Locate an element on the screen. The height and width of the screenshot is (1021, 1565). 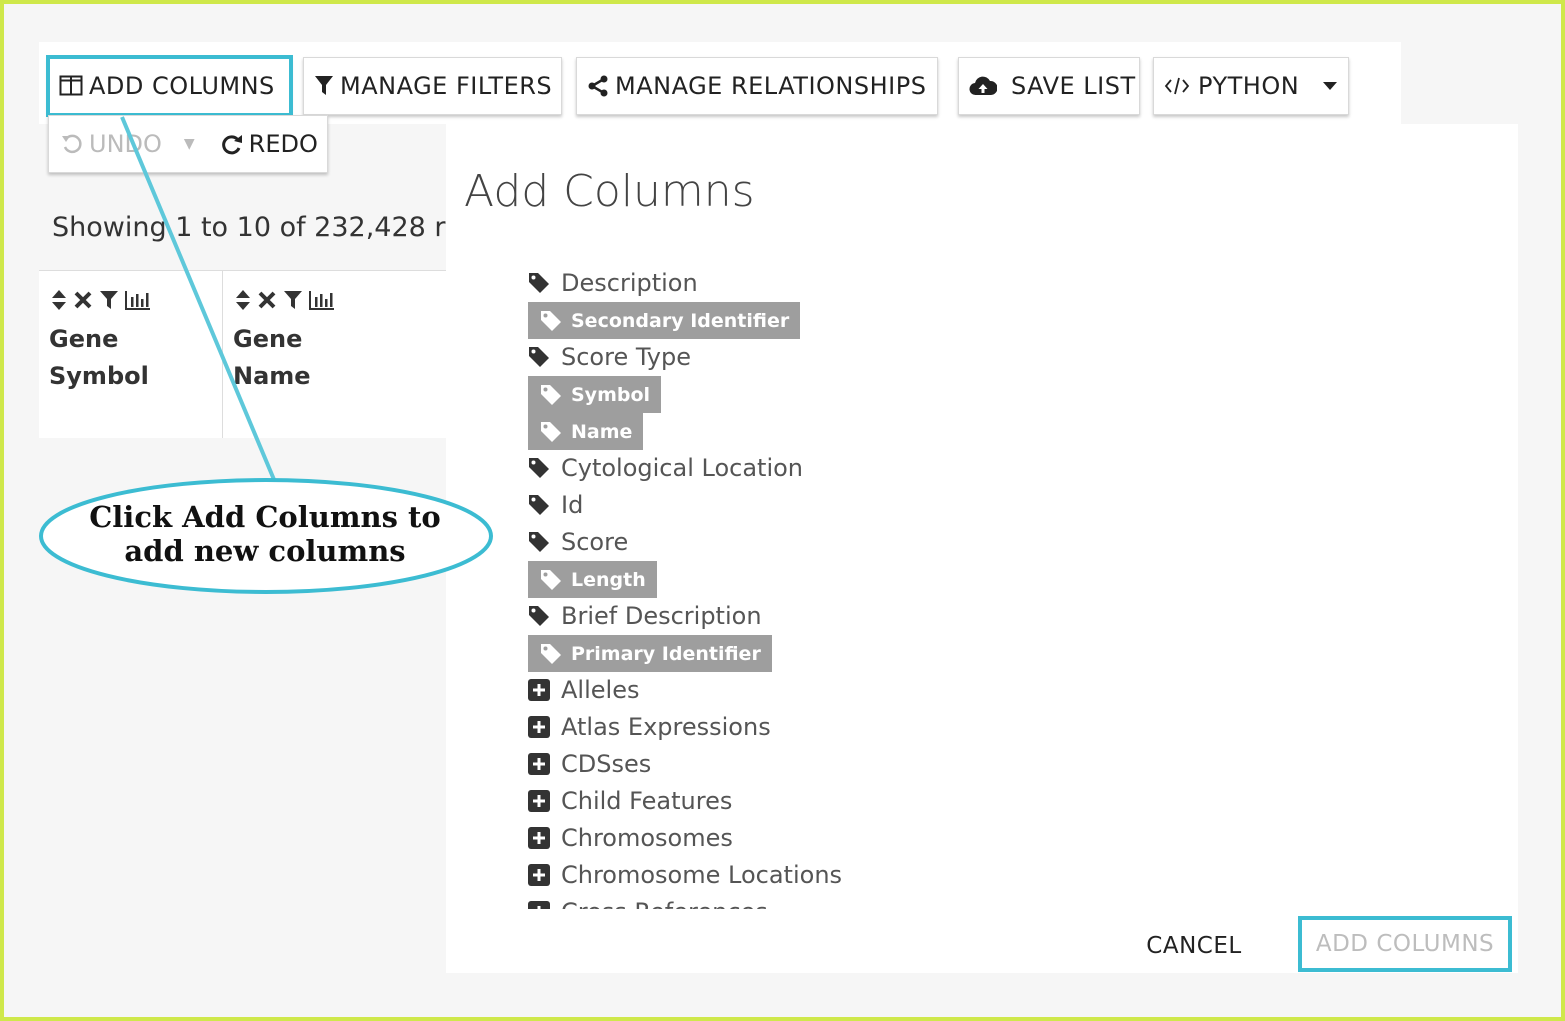
reference-expander: Chromosome Locations is located at coordinates (685, 874).